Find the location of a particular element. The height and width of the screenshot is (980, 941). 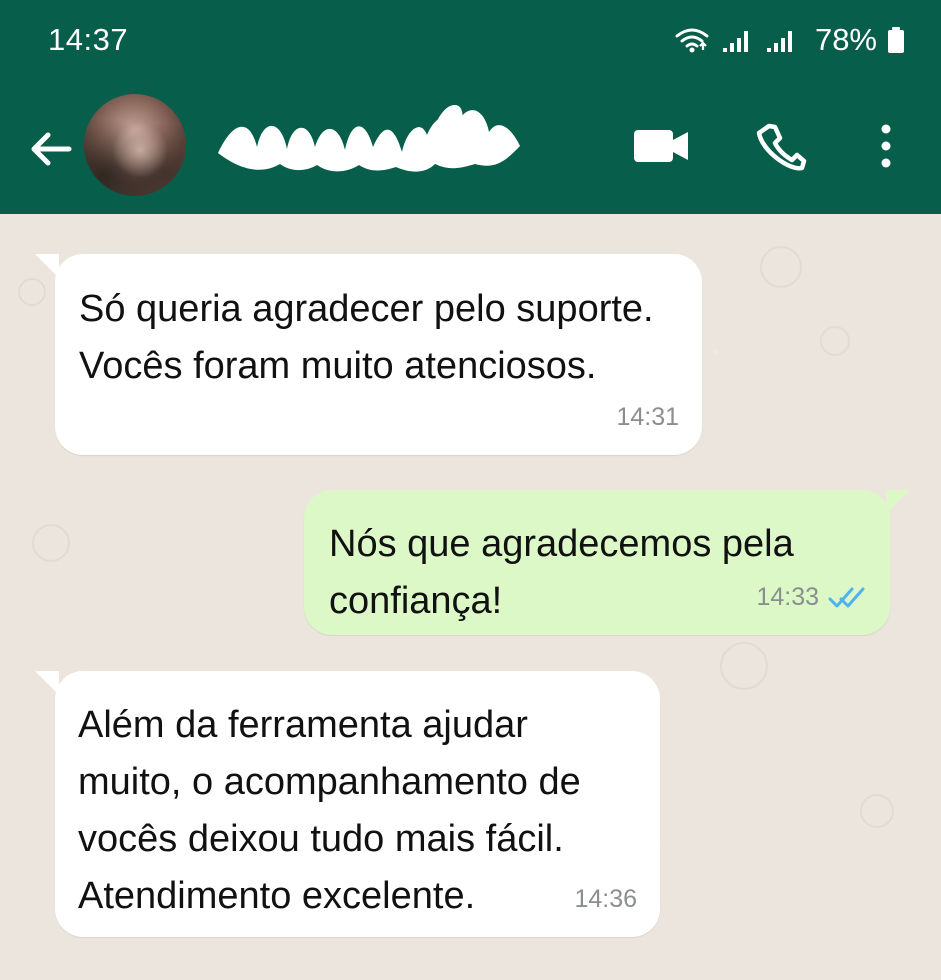

status-icons: 78% is located at coordinates (789, 40).